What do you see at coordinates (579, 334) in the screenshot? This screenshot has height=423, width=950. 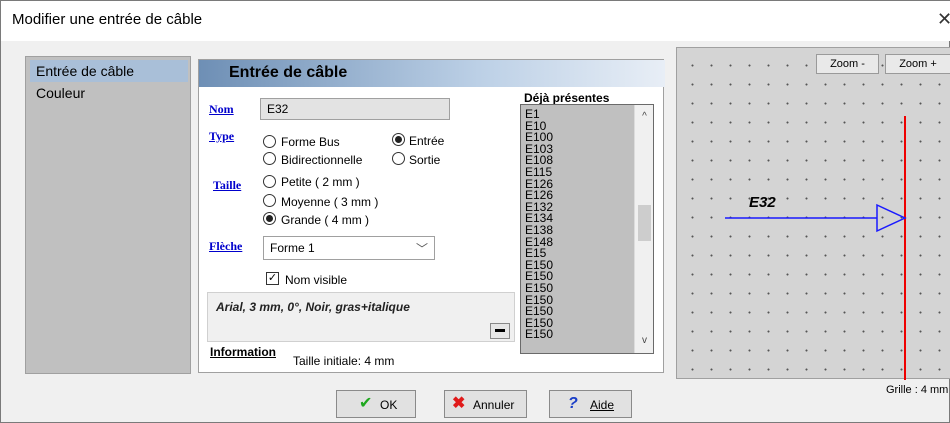 I see `list-item: E150` at bounding box center [579, 334].